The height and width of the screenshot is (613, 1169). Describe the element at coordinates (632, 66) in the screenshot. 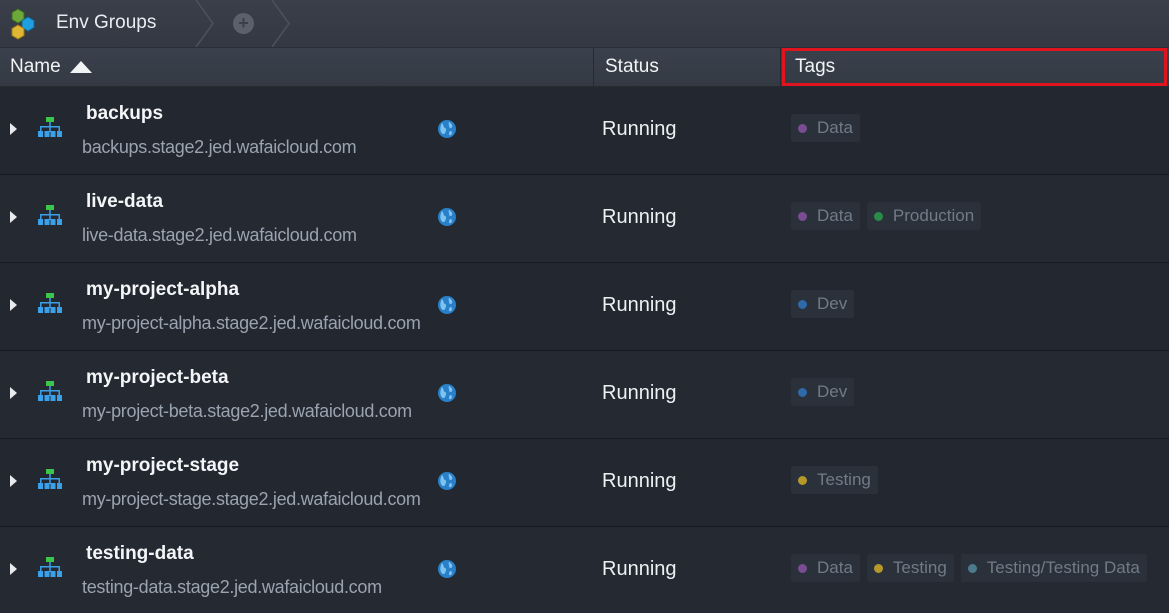

I see `column-status-label: Status` at that location.